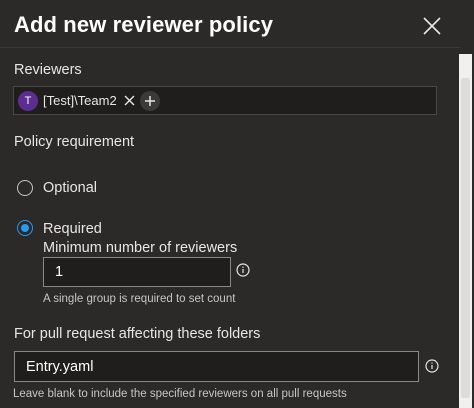  I want to click on avatar: T, so click(28, 100).